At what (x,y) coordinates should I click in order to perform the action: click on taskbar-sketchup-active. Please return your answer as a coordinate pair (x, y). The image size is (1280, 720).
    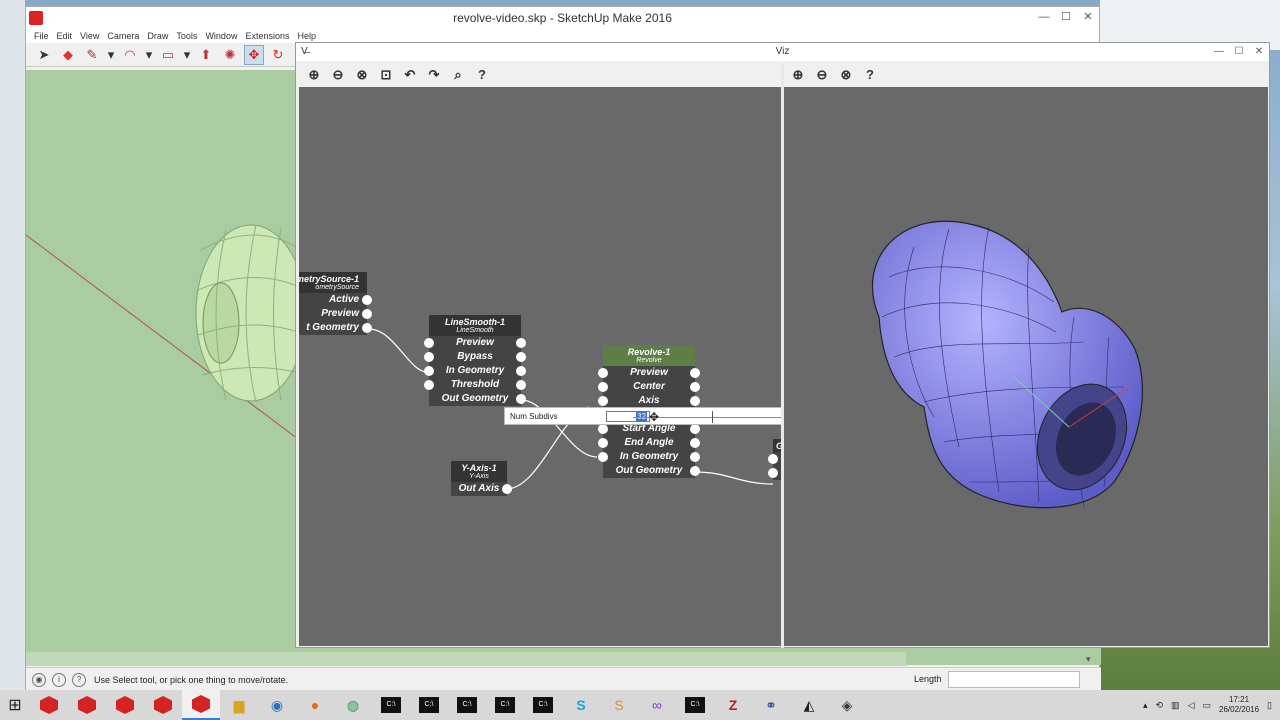
    Looking at the image, I should click on (201, 705).